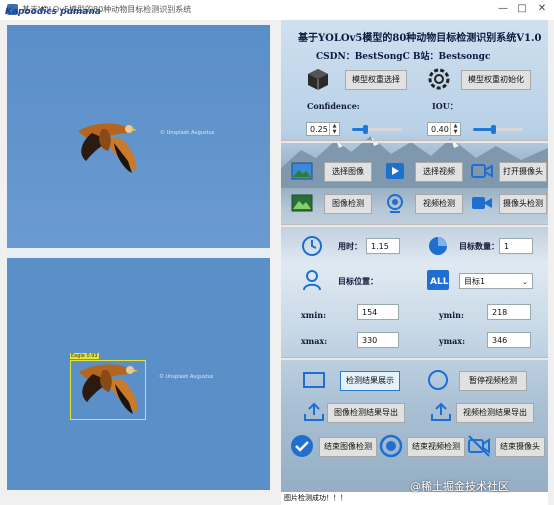 The height and width of the screenshot is (505, 554). I want to click on video-detect-button: 视频检测, so click(439, 204).